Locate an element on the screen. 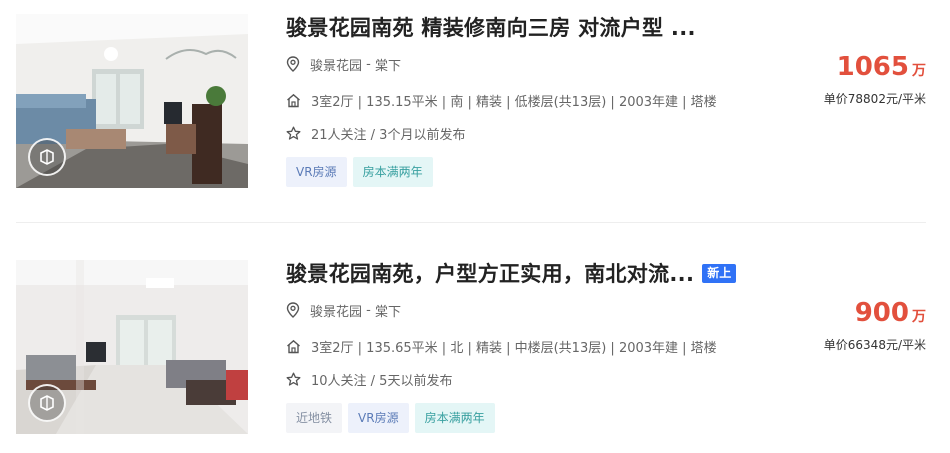  unit-price: 单价66348元/平米 is located at coordinates (874, 345).